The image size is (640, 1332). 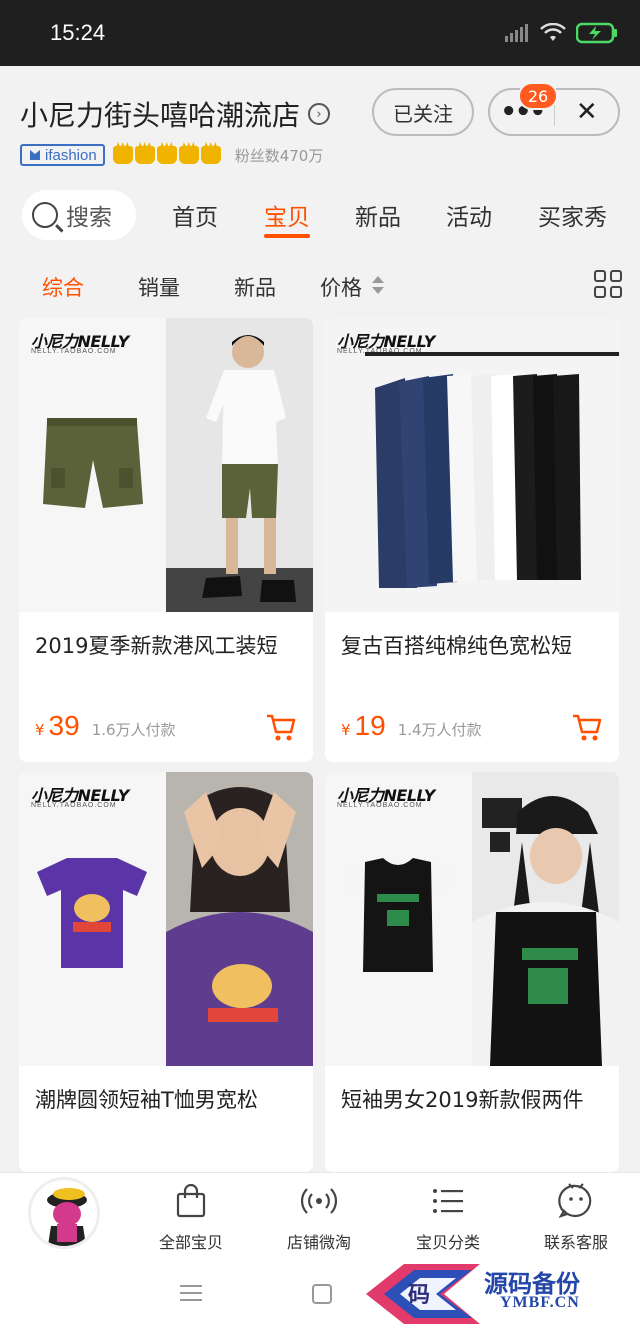 I want to click on product-card: 小尼力NELLY NELLY.TAOBAO.COM, so click(x=472, y=972).